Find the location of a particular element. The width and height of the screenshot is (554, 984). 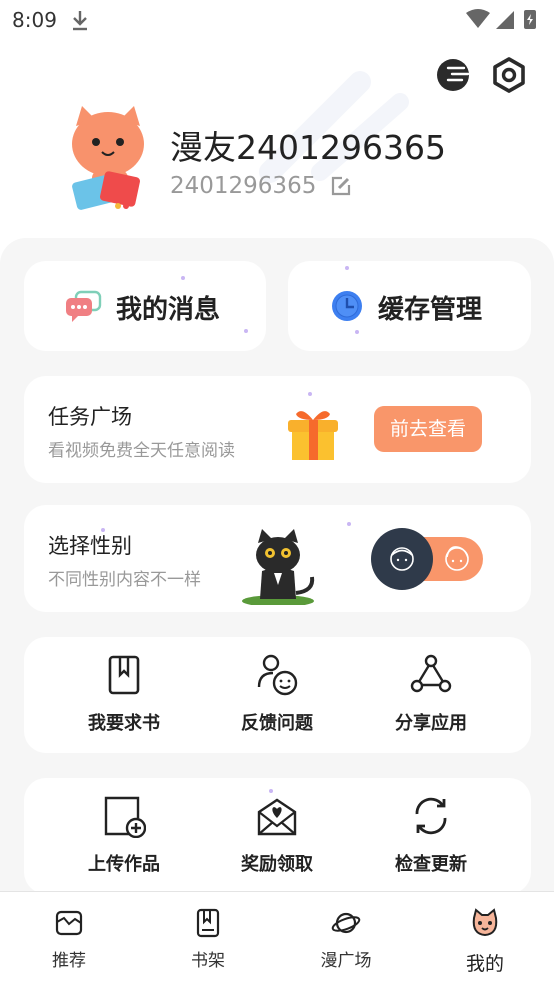

tools-row-2: 上传作品 奖励领取 检查更新 is located at coordinates (277, 836).